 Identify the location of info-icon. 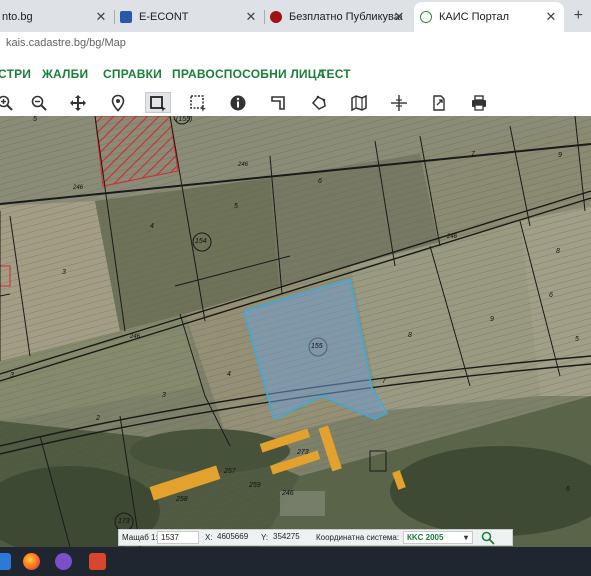
(238, 102).